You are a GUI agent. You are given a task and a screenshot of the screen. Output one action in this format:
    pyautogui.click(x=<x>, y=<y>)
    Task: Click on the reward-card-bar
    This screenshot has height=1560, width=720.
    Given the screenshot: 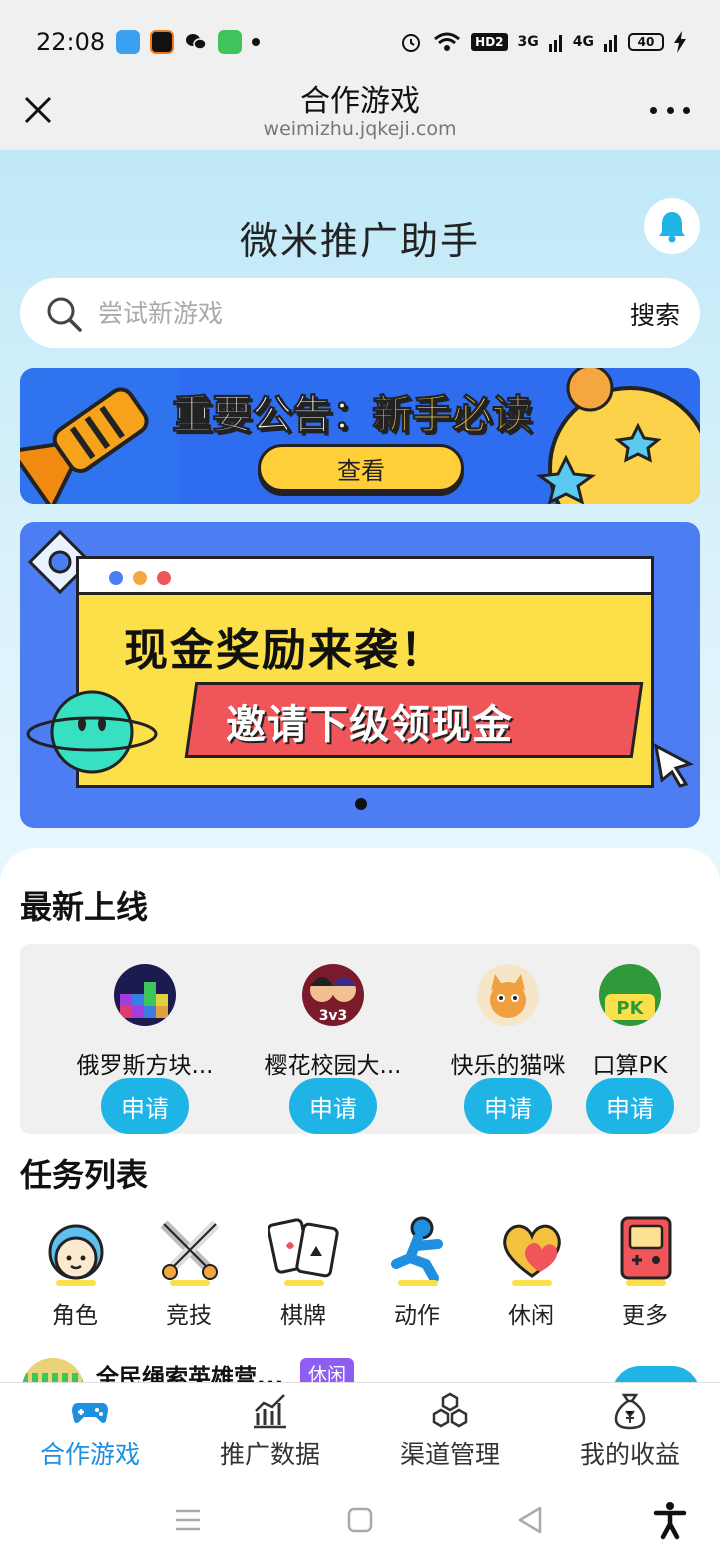 What is the action you would take?
    pyautogui.click(x=365, y=577)
    